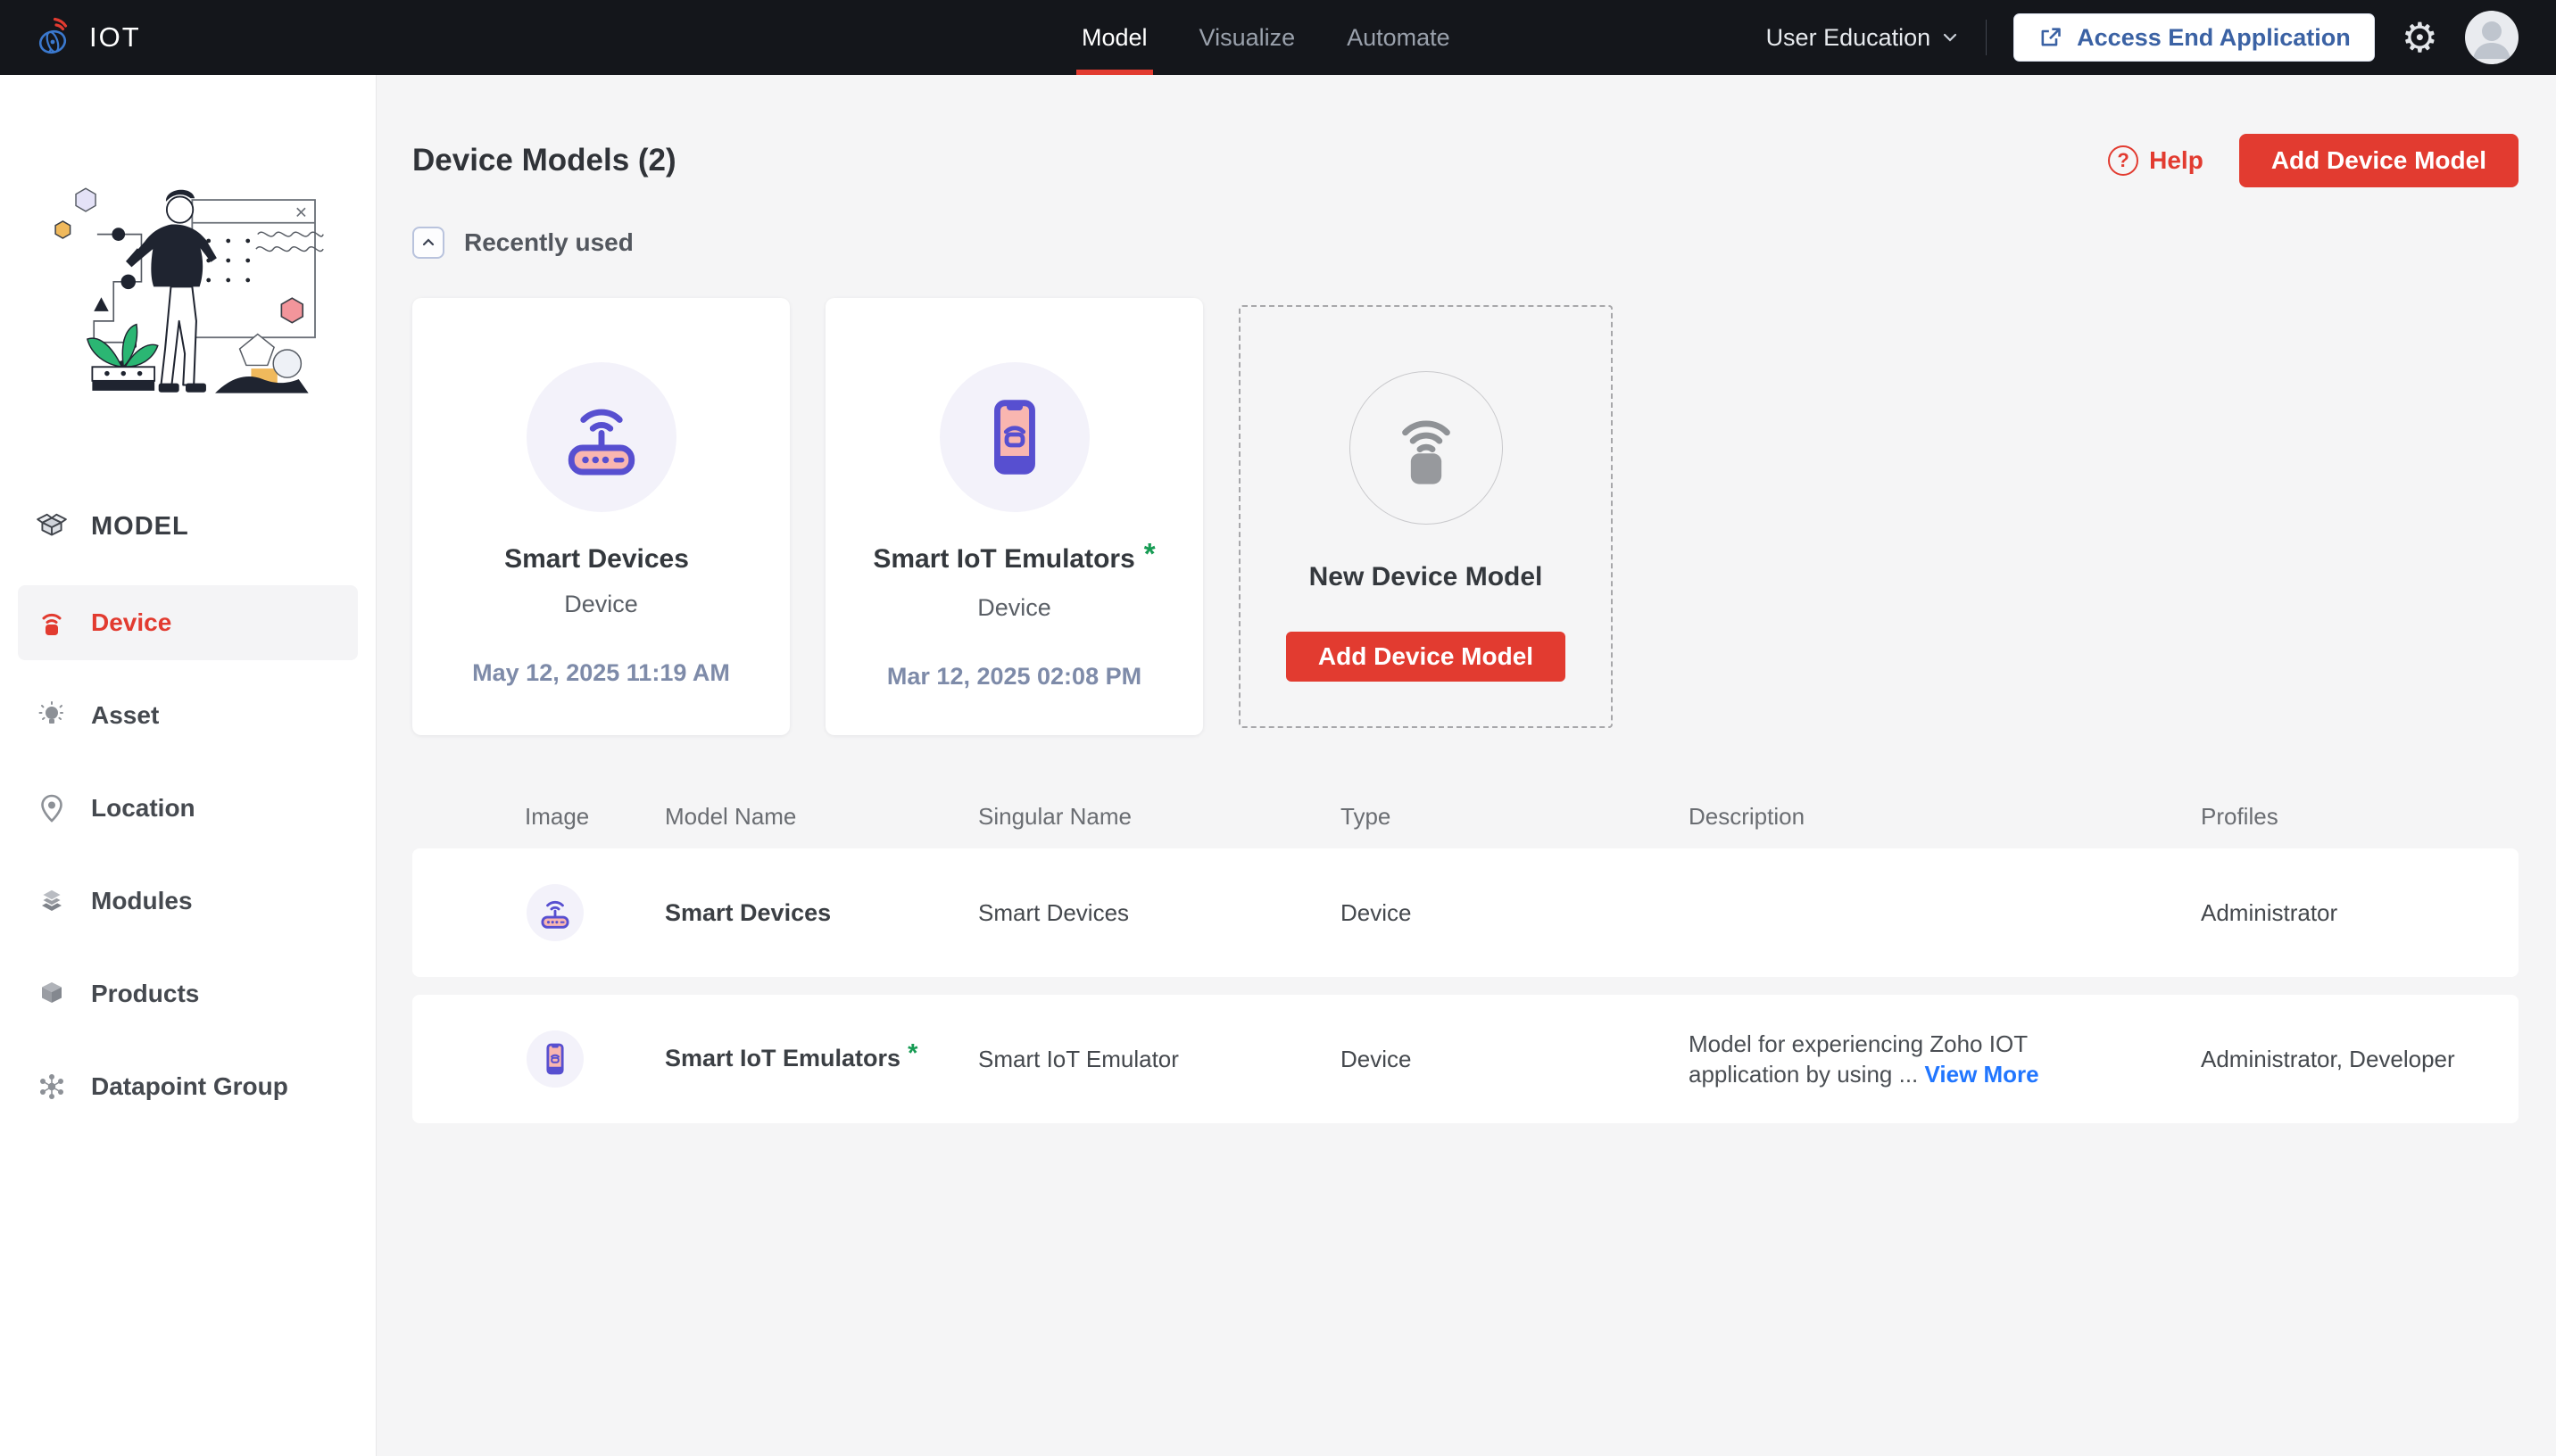 The height and width of the screenshot is (1456, 2556). Describe the element at coordinates (1425, 657) in the screenshot. I see `add-device-model-card-button: Add Device Model` at that location.